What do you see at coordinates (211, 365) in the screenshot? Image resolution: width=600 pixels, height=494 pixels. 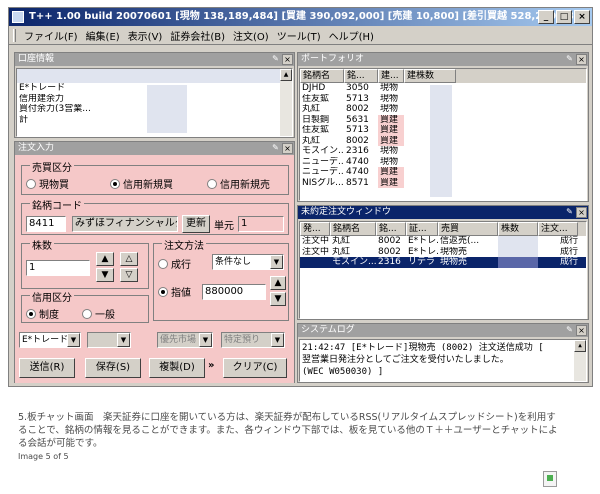 I see `more-icon: »` at bounding box center [211, 365].